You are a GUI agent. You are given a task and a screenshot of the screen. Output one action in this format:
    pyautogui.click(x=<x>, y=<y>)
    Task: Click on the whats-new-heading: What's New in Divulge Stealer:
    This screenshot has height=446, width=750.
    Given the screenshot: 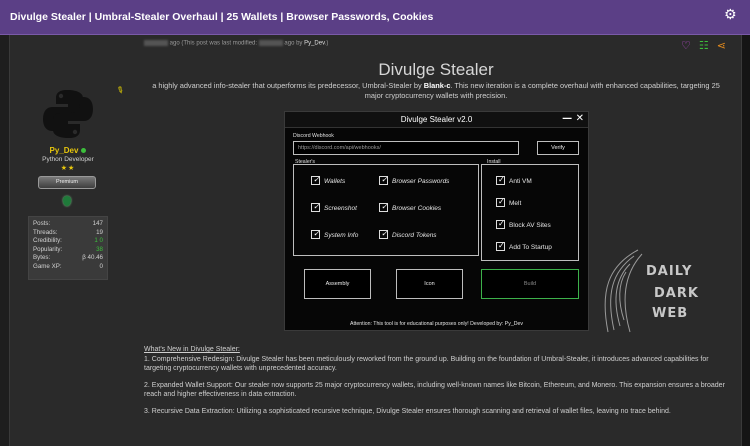 What is the action you would take?
    pyautogui.click(x=192, y=349)
    